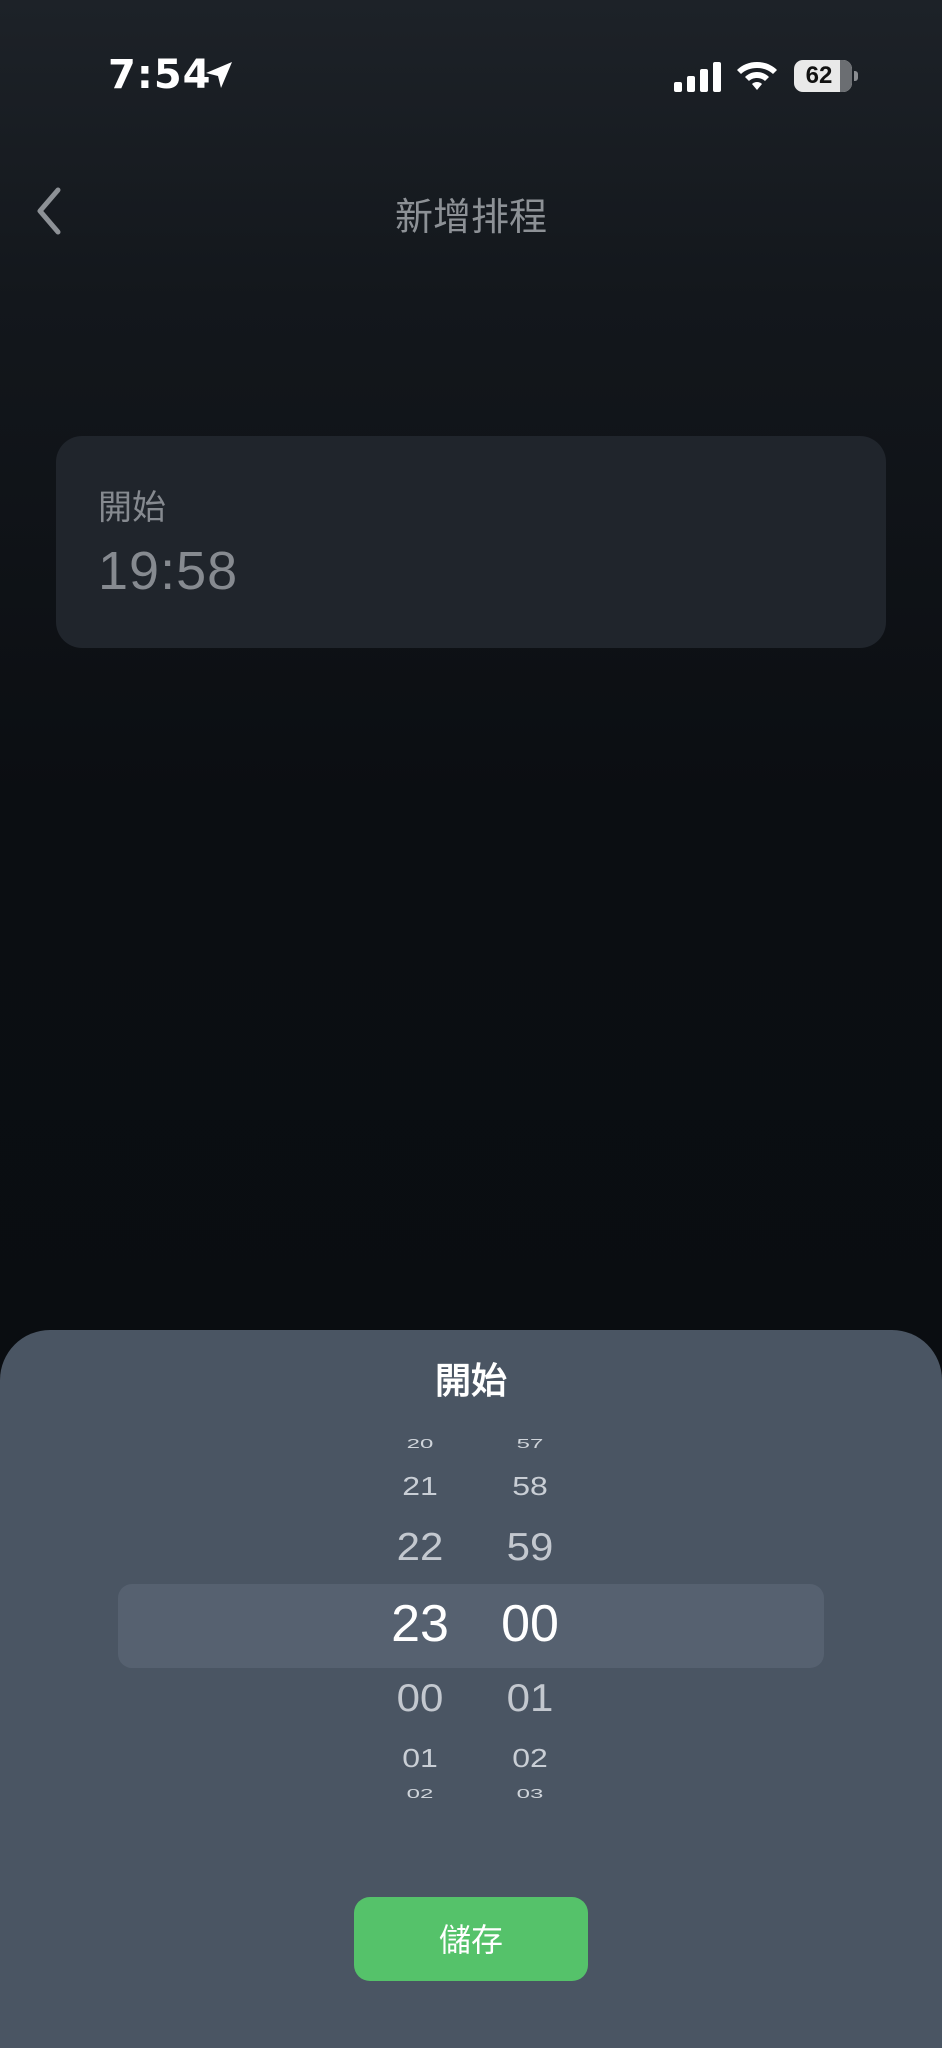 The height and width of the screenshot is (2048, 942). I want to click on start-time-card: 開始 19:58, so click(471, 542).